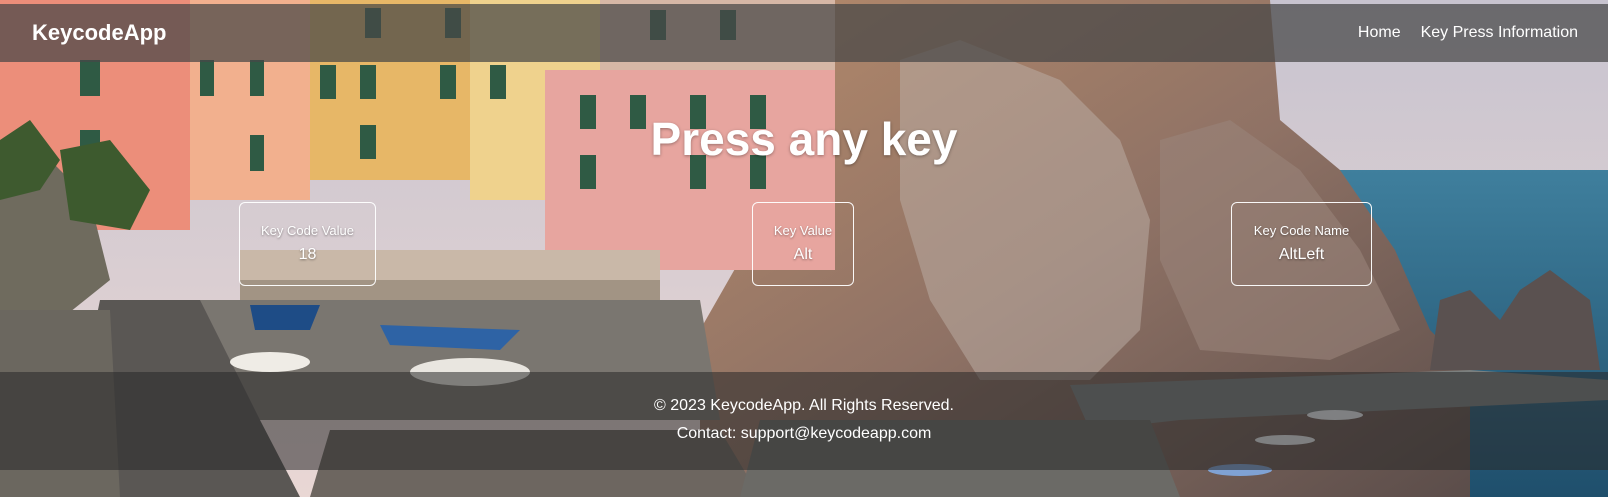 The image size is (1608, 497). Describe the element at coordinates (99, 33) in the screenshot. I see `brand-logo-link: KeycodeApp` at that location.